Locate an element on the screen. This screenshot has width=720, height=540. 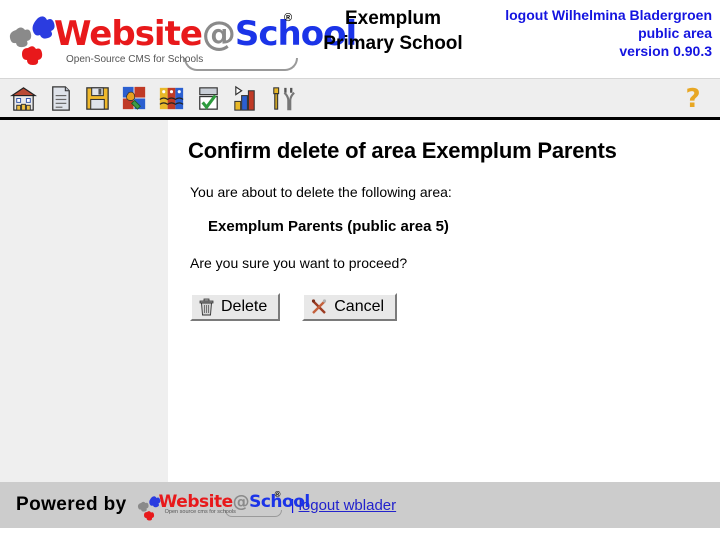
statistics-bar-chart-icon is located at coordinates (245, 98).